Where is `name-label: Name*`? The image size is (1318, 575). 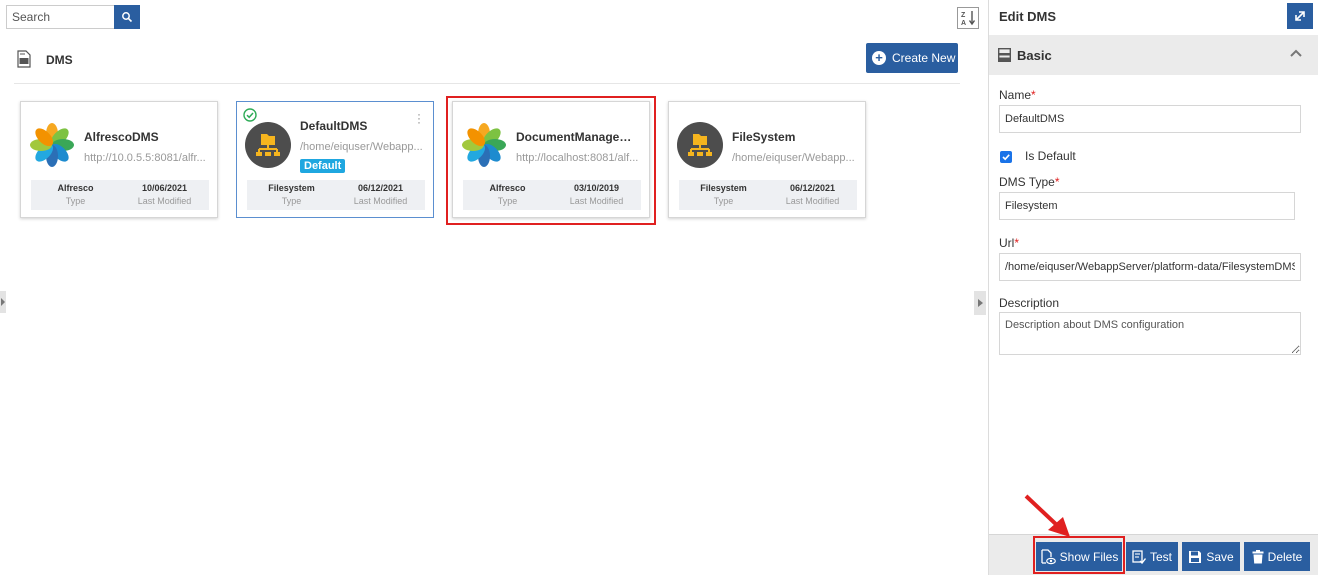 name-label: Name* is located at coordinates (1017, 95).